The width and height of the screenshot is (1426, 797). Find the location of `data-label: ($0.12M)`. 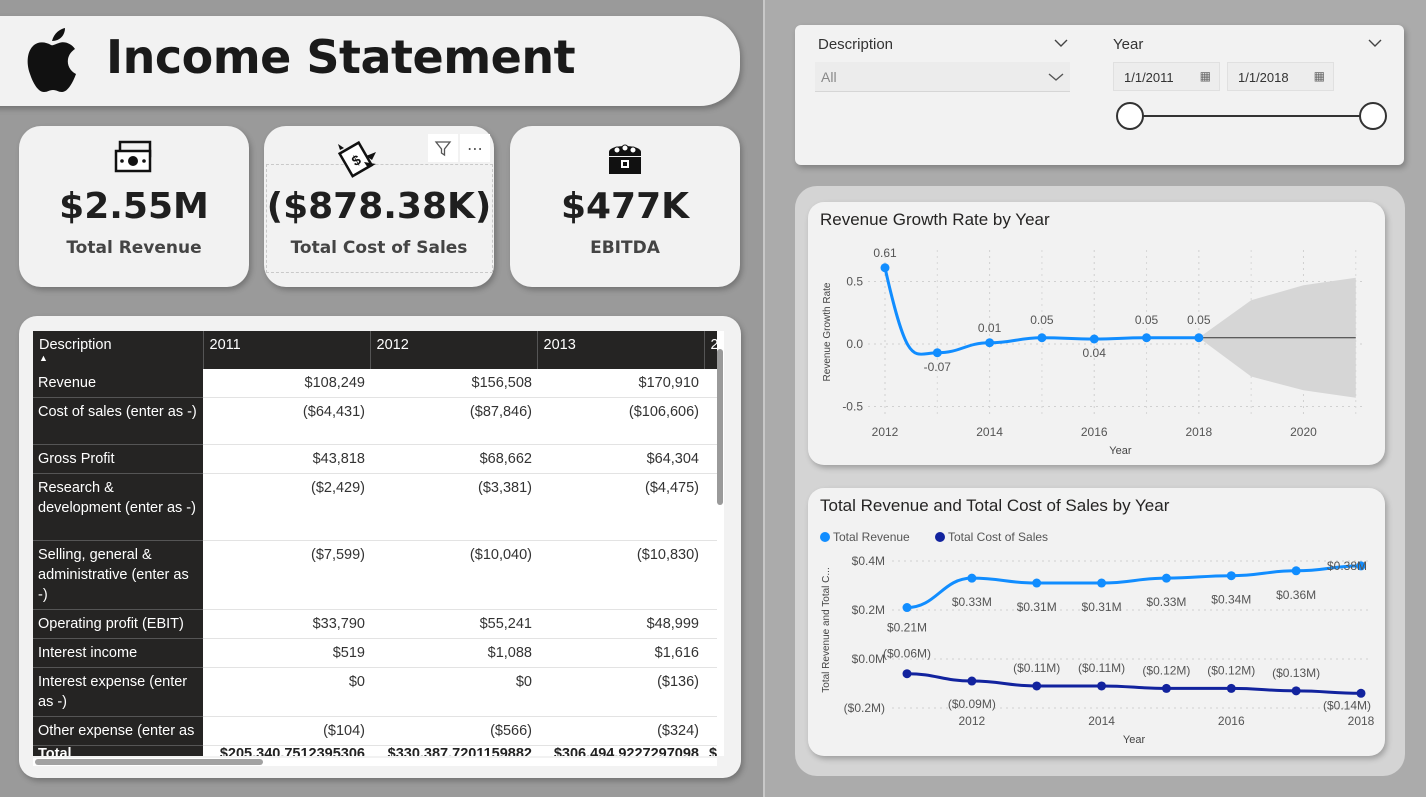

data-label: ($0.12M) is located at coordinates (1166, 670).